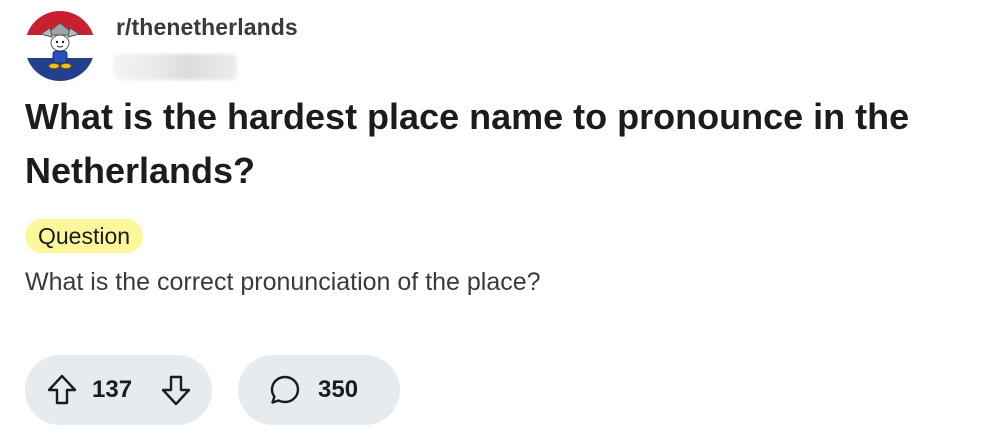 The image size is (990, 440). I want to click on upvote-count: 137, so click(112, 389).